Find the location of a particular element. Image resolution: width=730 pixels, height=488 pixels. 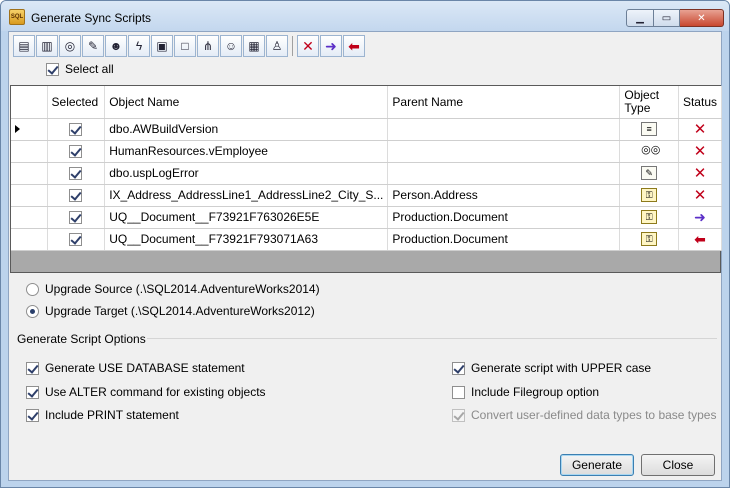

include-print-checkbox is located at coordinates (32, 415).